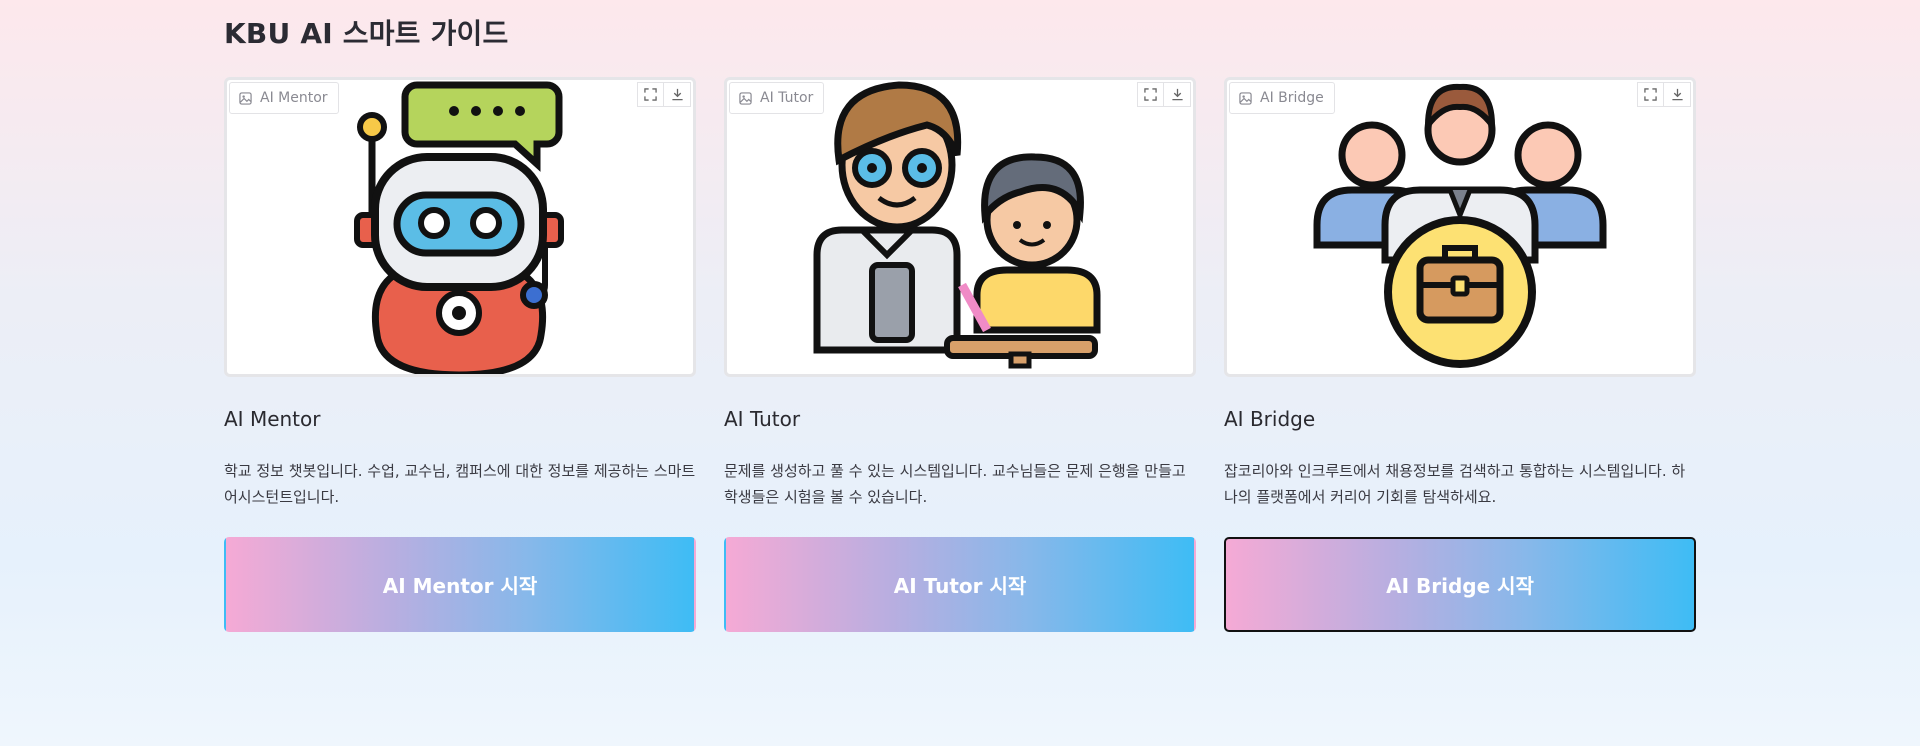 The image size is (1920, 746). I want to click on image-tag-label: AI Tutor, so click(787, 98).